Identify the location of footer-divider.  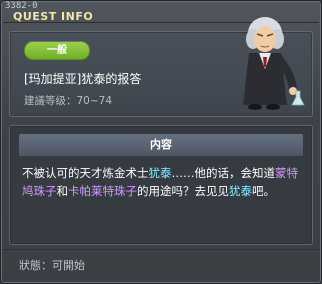
(161, 249).